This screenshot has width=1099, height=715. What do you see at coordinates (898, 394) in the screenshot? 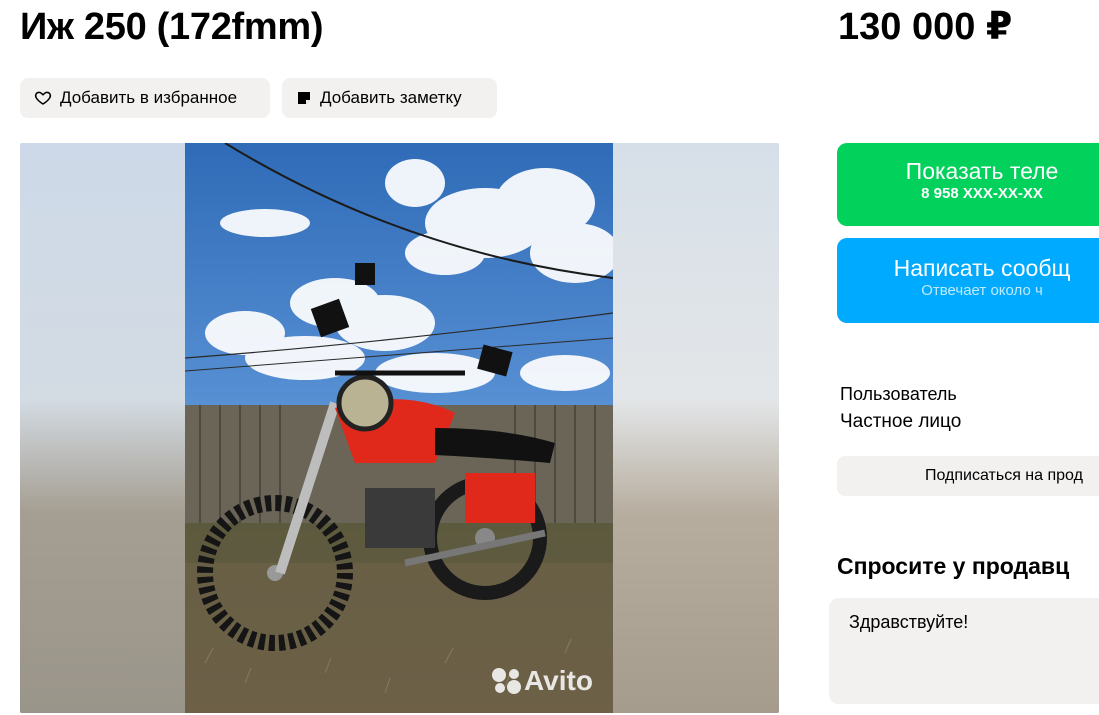
I see `seller-name: Пользователь` at bounding box center [898, 394].